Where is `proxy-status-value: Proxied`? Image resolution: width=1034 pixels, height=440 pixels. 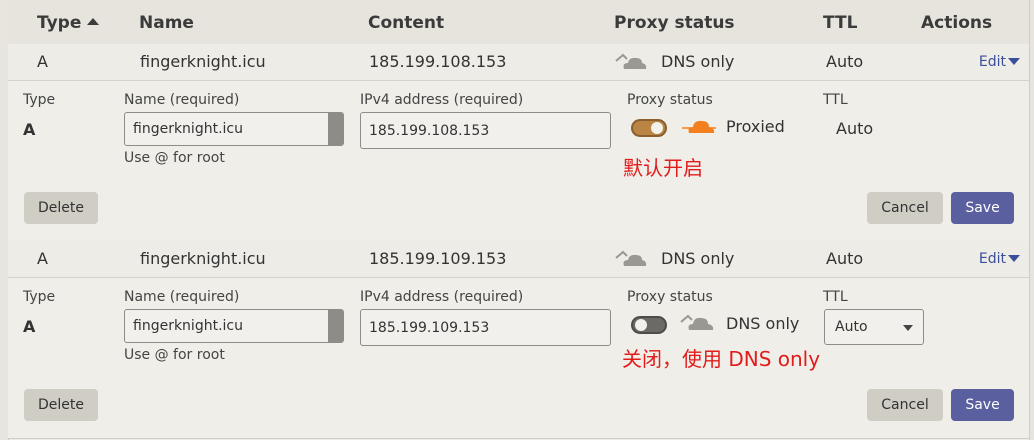
proxy-status-value: Proxied is located at coordinates (755, 126).